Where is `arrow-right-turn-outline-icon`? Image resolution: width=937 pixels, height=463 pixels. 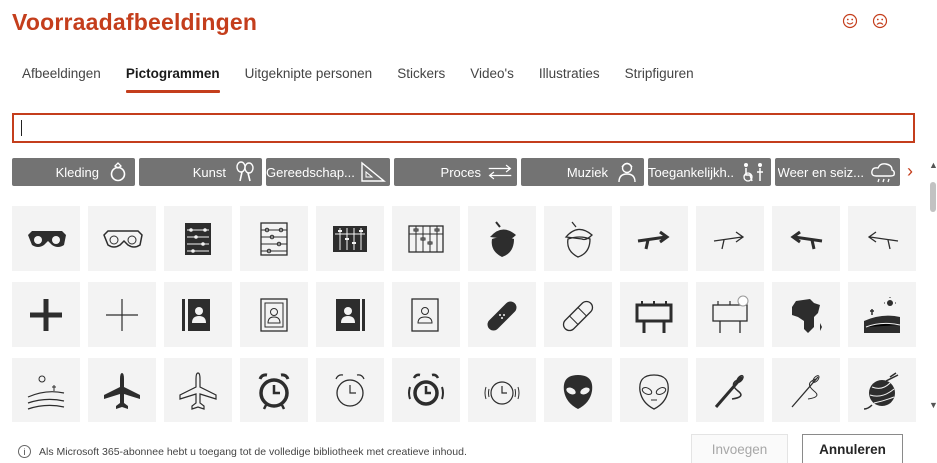
arrow-right-turn-outline-icon is located at coordinates (729, 239).